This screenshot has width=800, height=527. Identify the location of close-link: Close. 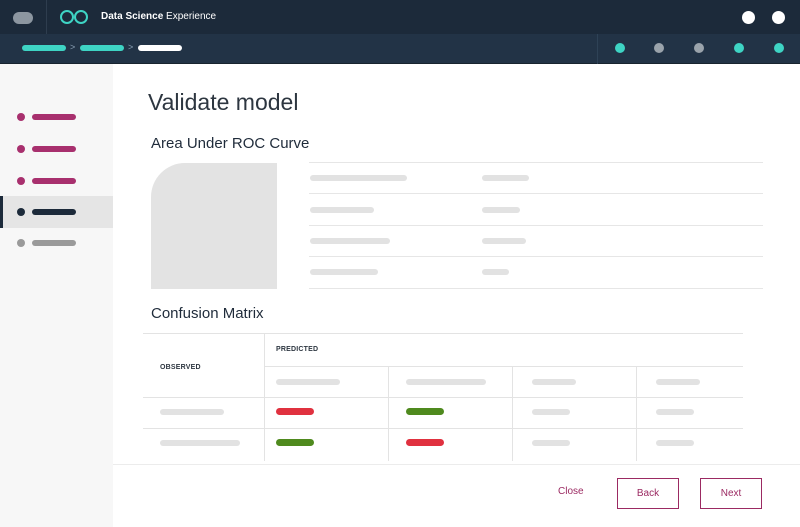
(571, 491).